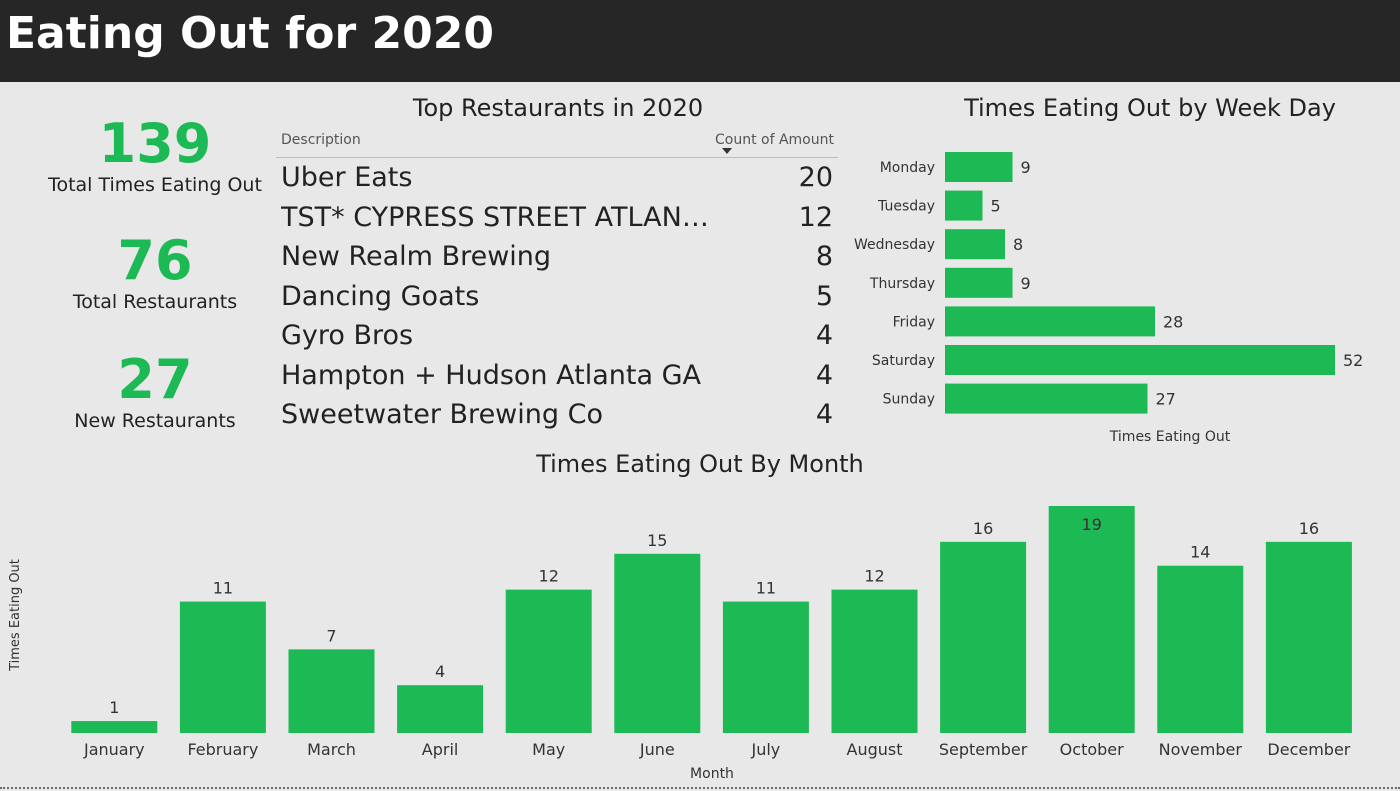  What do you see at coordinates (909, 400) in the screenshot?
I see `weekday-tick-label: Sunday` at bounding box center [909, 400].